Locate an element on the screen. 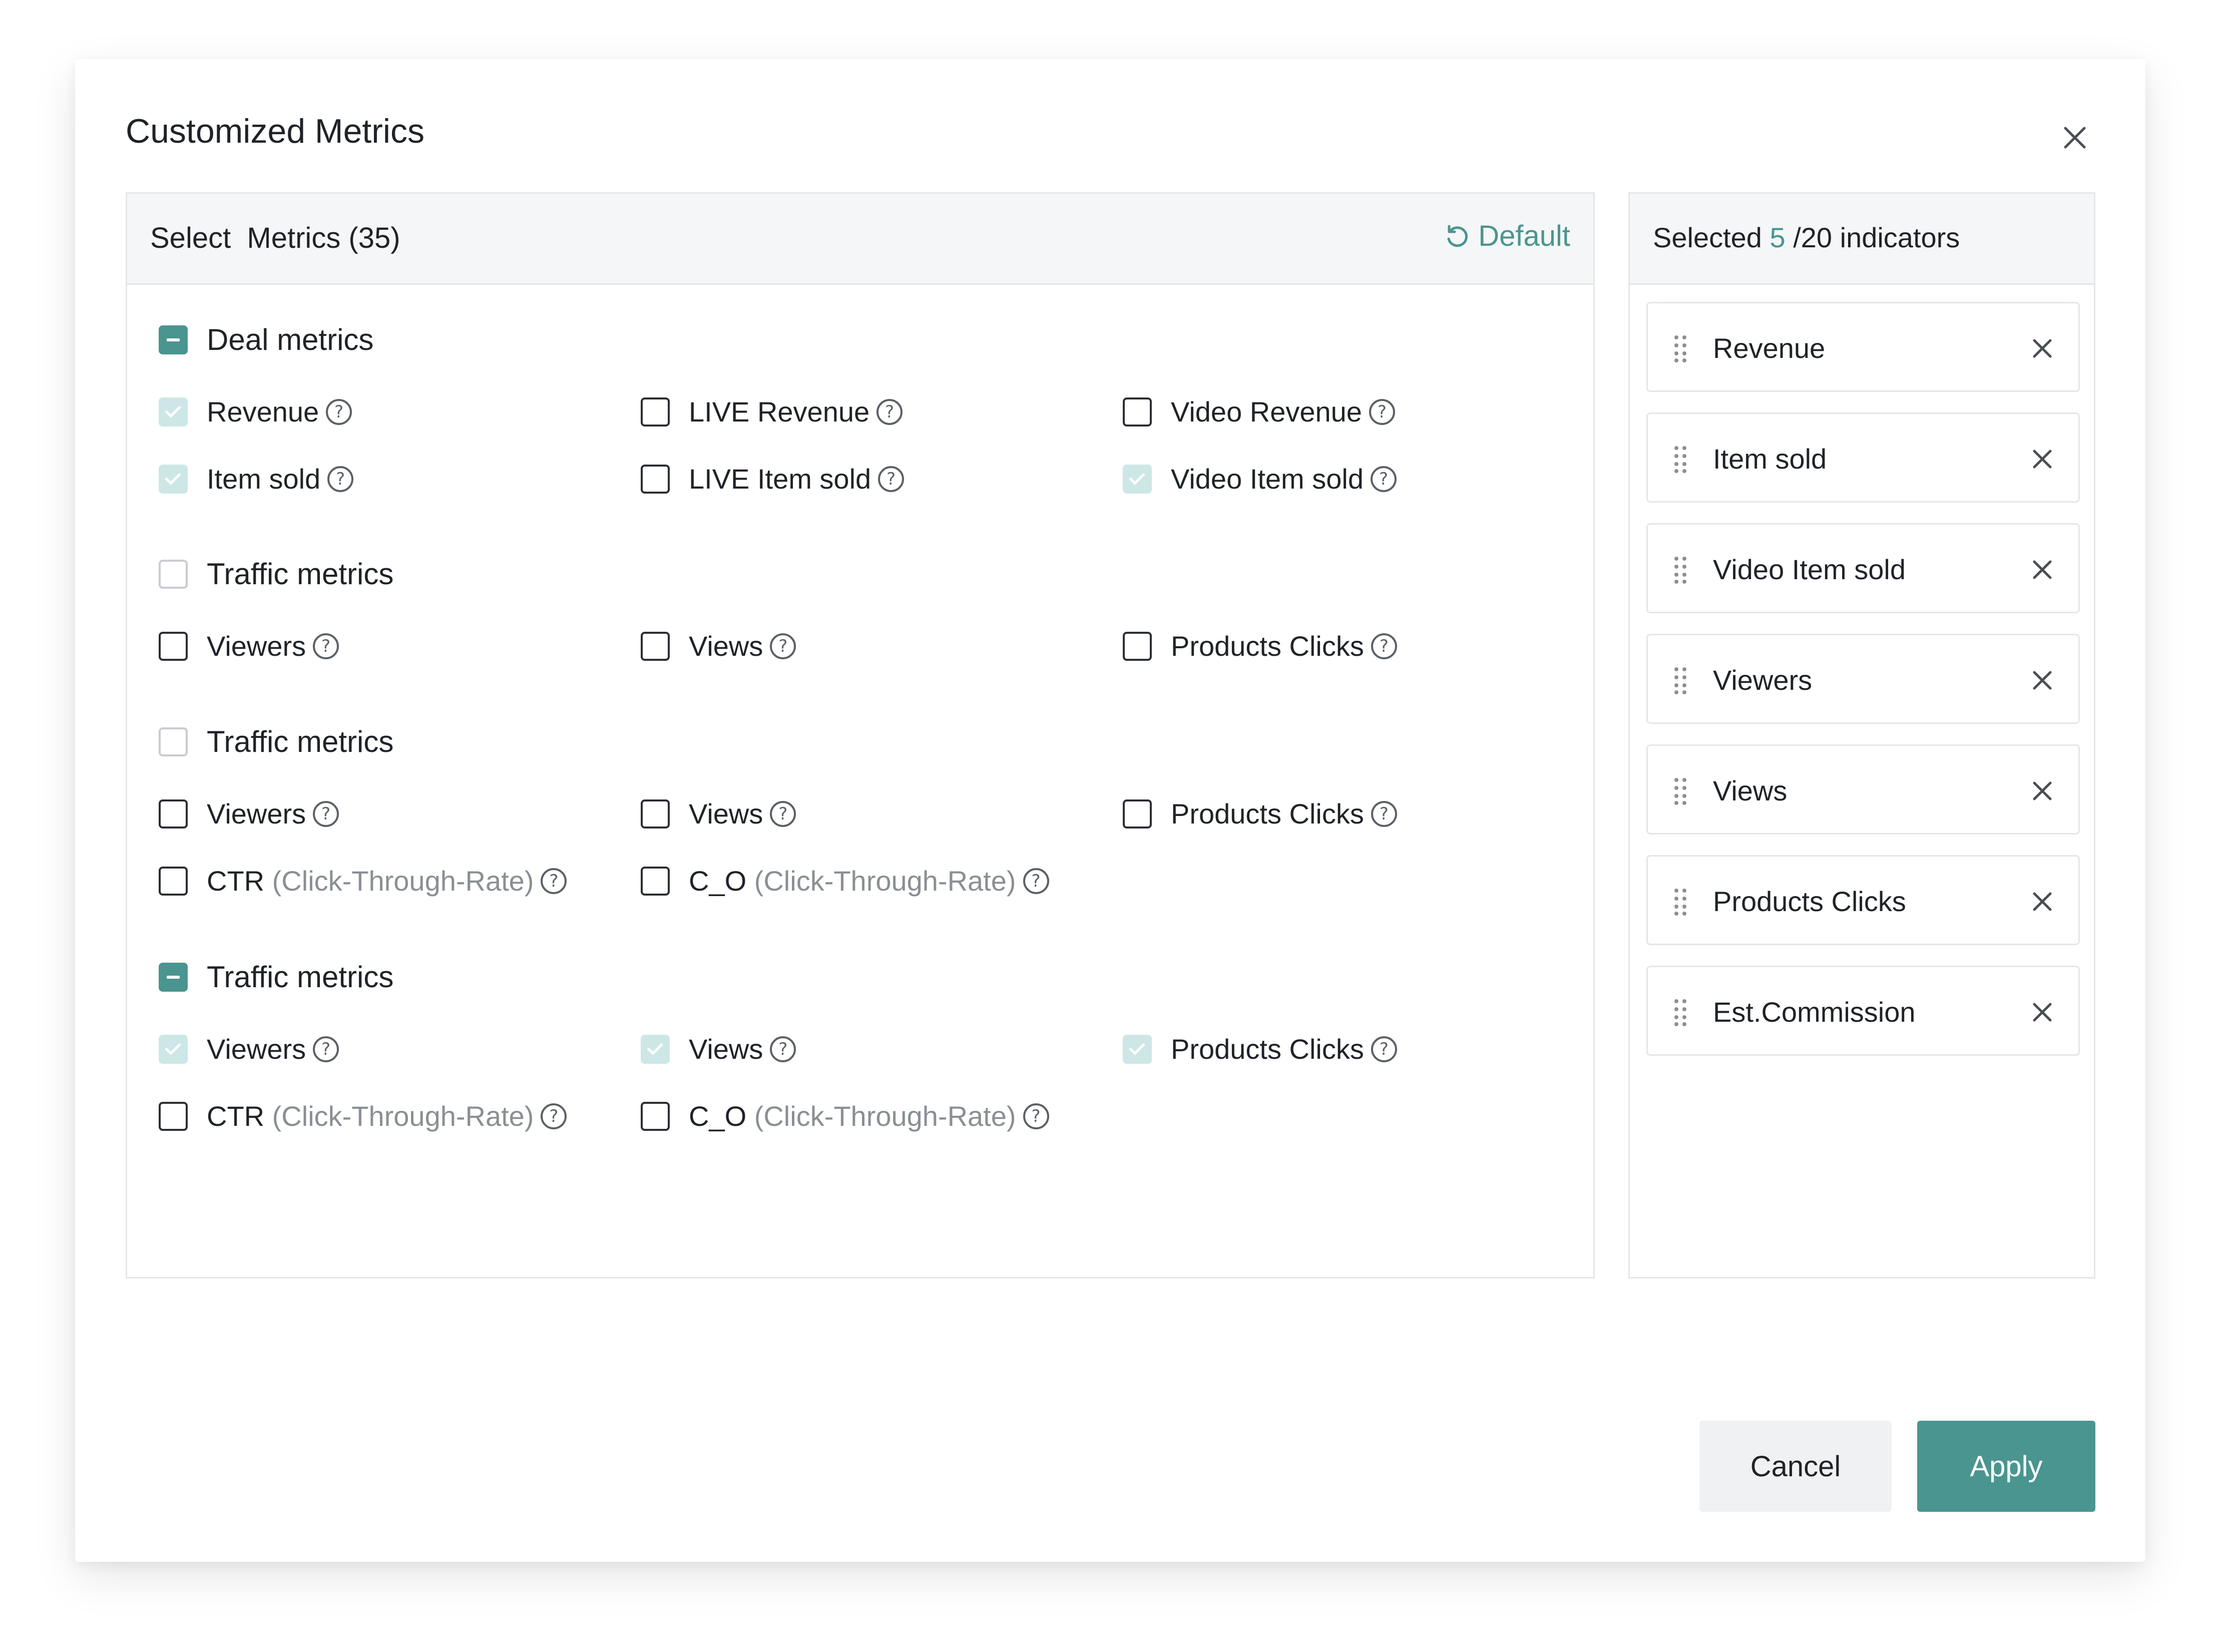  metric-item: LIVE Revenue? is located at coordinates (772, 412).